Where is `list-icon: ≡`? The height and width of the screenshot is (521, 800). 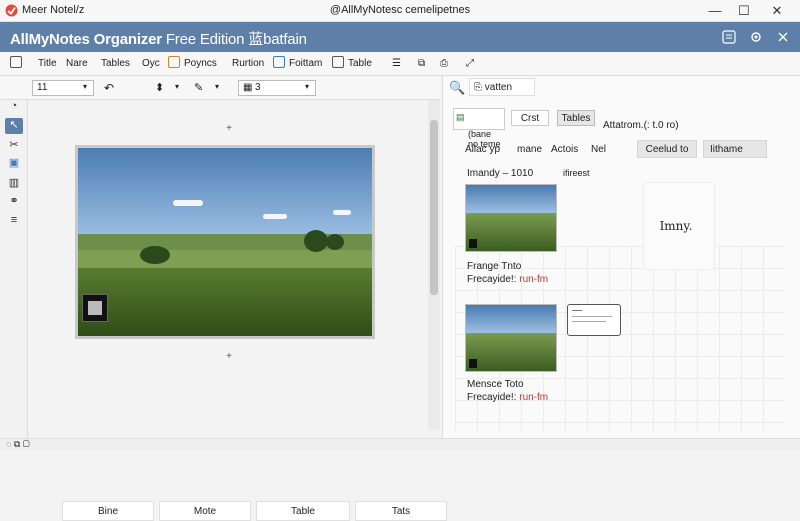 list-icon: ≡ is located at coordinates (14, 222).